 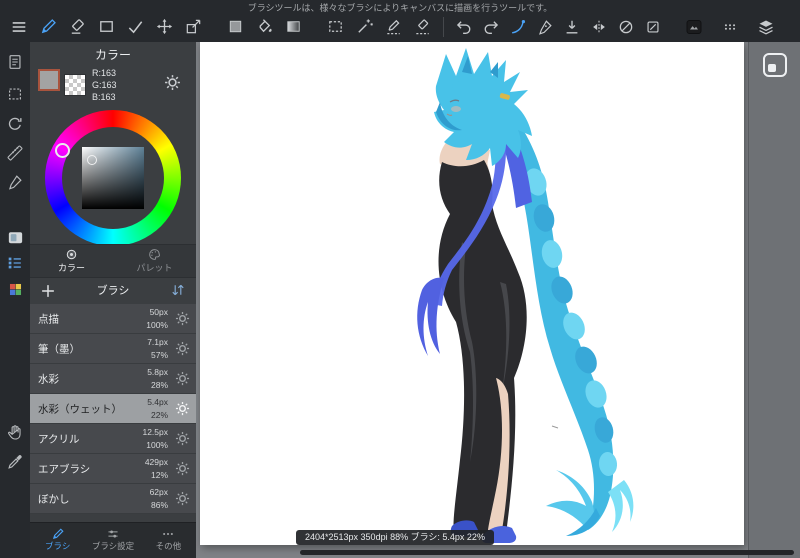 What do you see at coordinates (71, 254) in the screenshot?
I see `color-wheel-icon` at bounding box center [71, 254].